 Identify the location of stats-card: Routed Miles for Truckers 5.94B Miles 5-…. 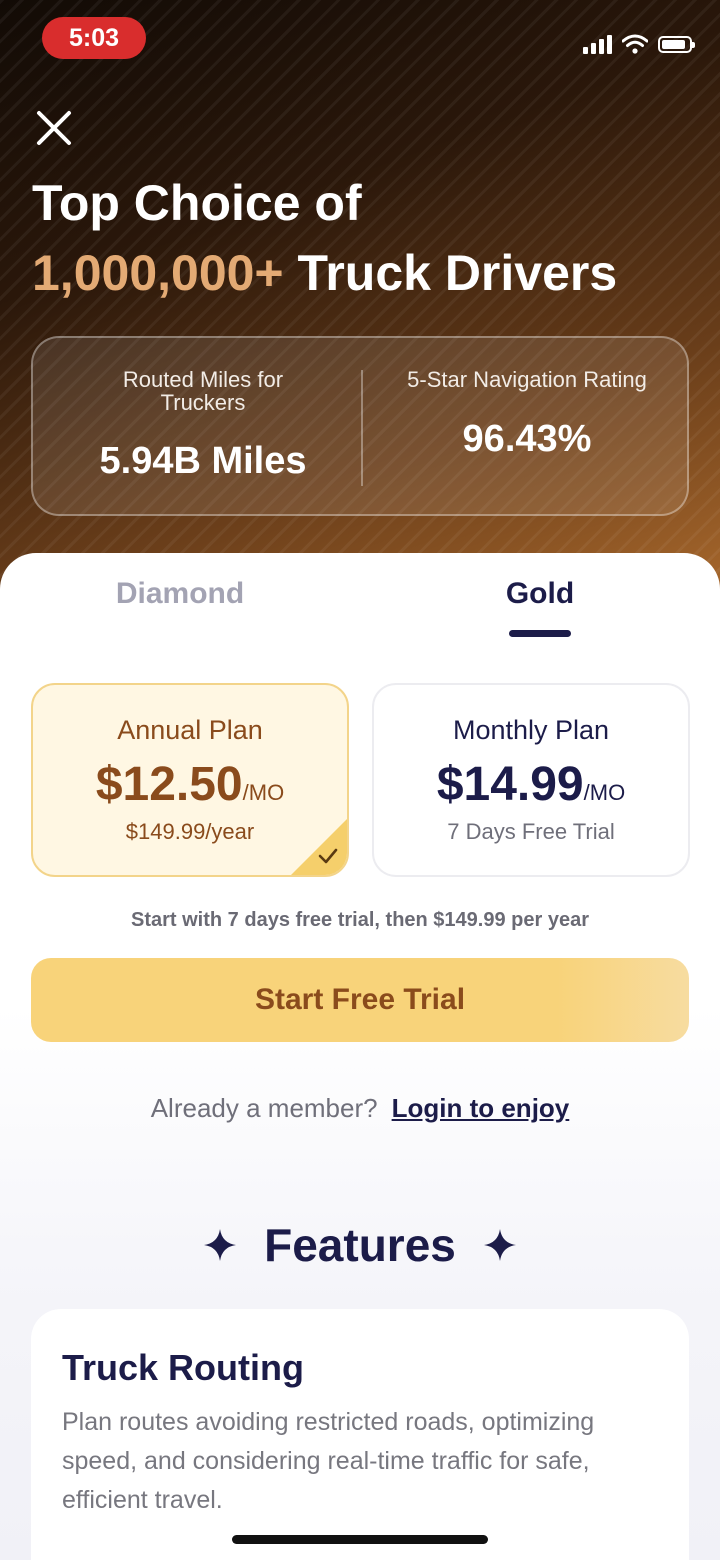
(360, 426).